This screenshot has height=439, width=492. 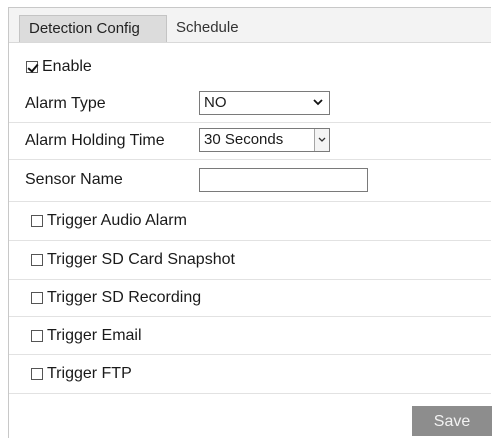 I want to click on trigger-audio-alarm-row: Trigger Audio Alarm, so click(x=250, y=221).